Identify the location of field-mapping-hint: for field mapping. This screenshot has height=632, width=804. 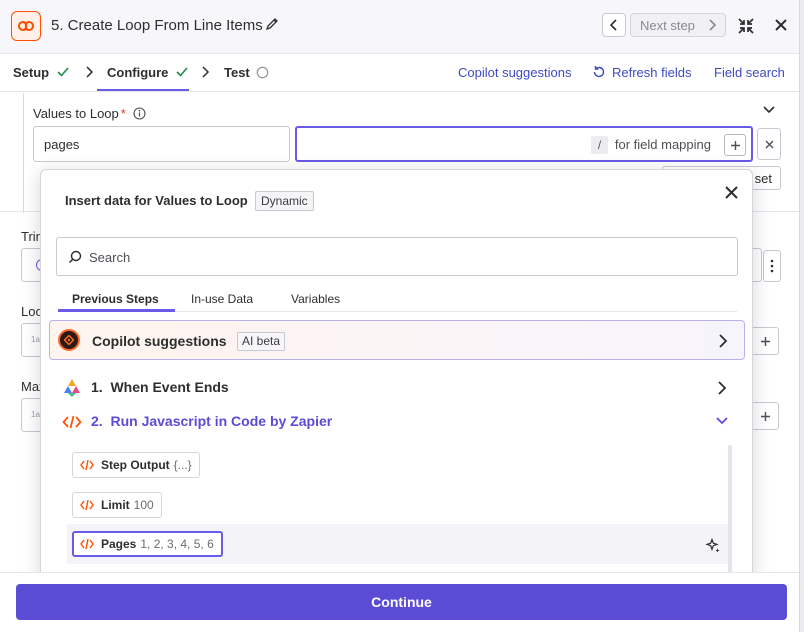
(662, 144).